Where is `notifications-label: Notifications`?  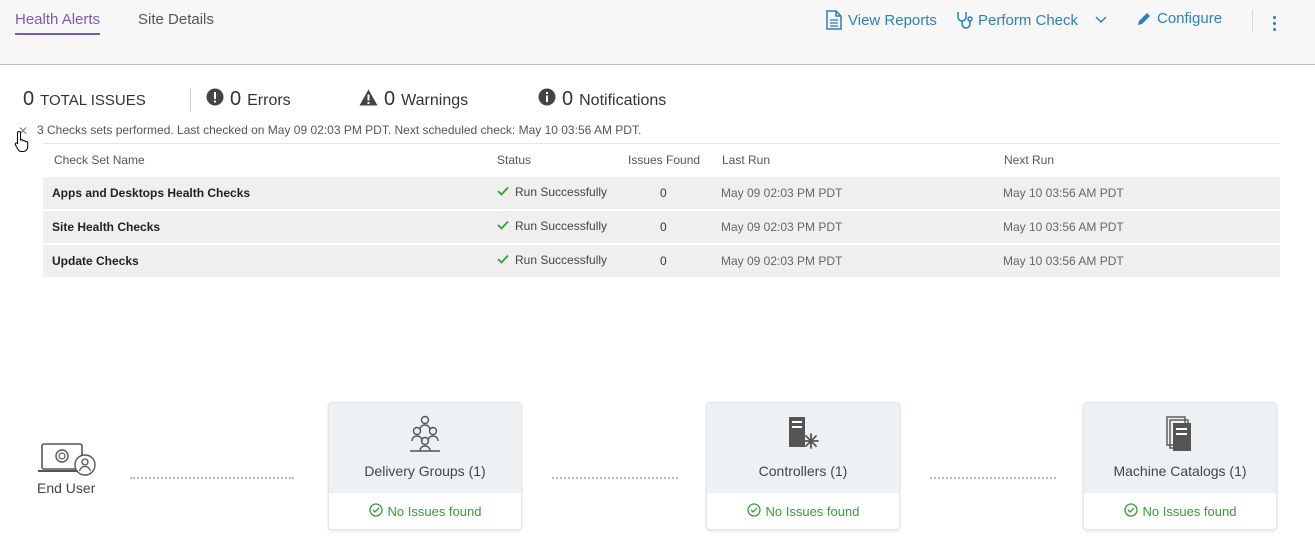
notifications-label: Notifications is located at coordinates (623, 100).